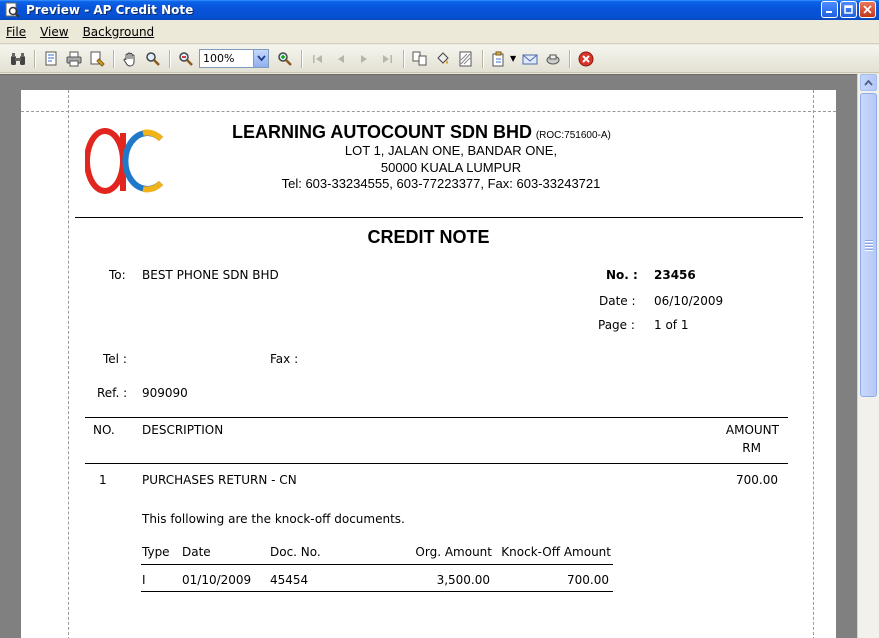  What do you see at coordinates (436, 463) in the screenshot?
I see `table-header-rule` at bounding box center [436, 463].